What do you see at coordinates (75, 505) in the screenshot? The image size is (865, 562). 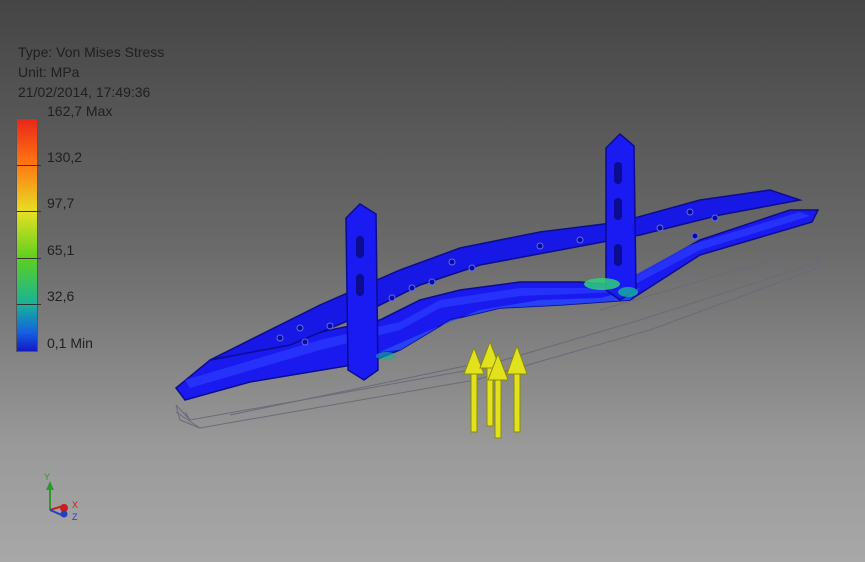 I see `triad-x-label: X` at bounding box center [75, 505].